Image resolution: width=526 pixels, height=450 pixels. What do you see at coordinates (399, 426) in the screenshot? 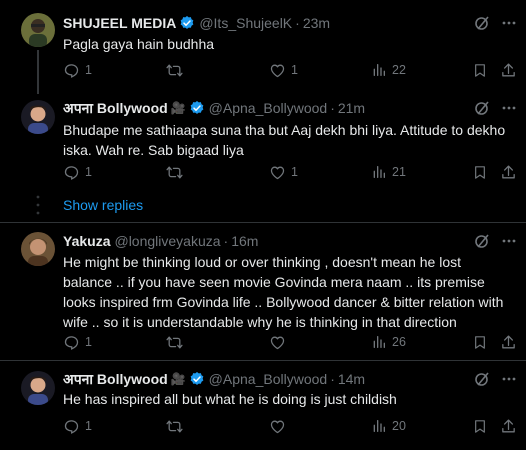
I see `views-count: 20` at bounding box center [399, 426].